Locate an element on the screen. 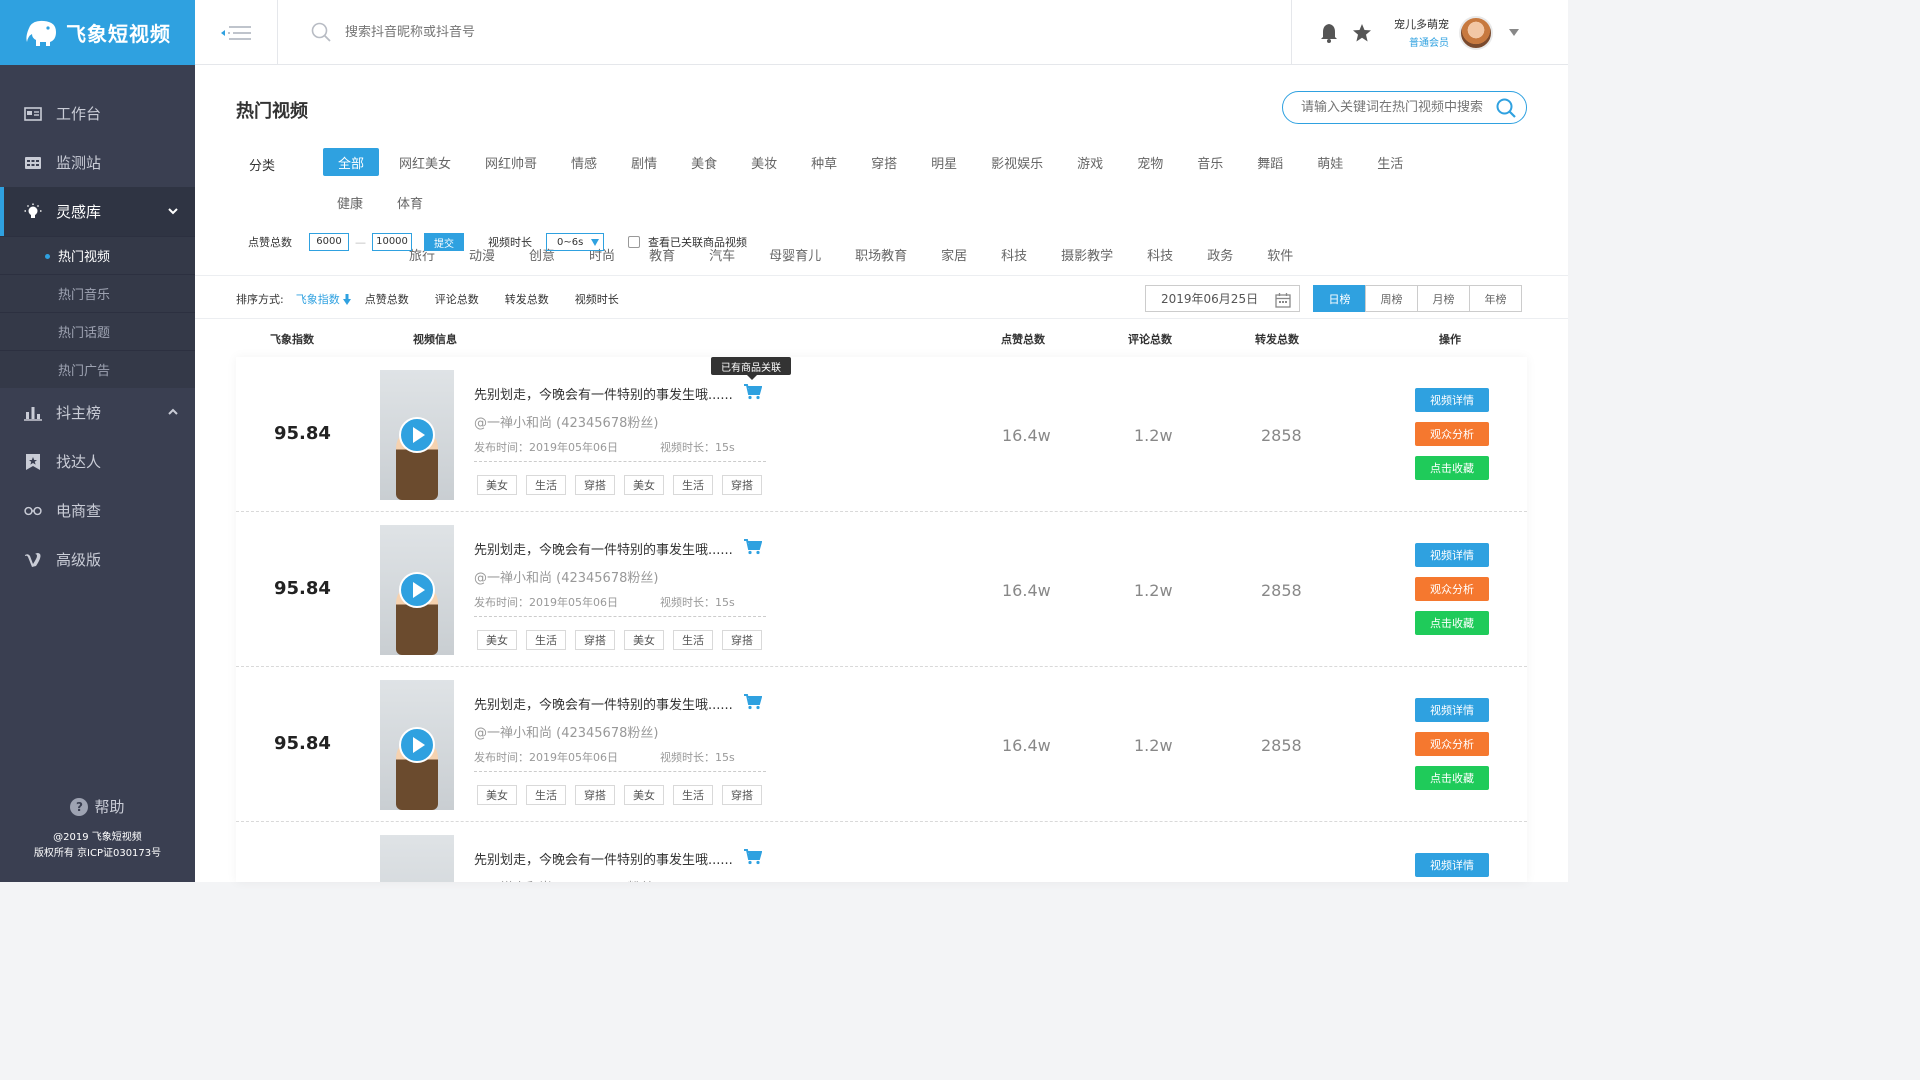 This screenshot has width=1920, height=1080. tab-daily: 日榜 is located at coordinates (1339, 298).